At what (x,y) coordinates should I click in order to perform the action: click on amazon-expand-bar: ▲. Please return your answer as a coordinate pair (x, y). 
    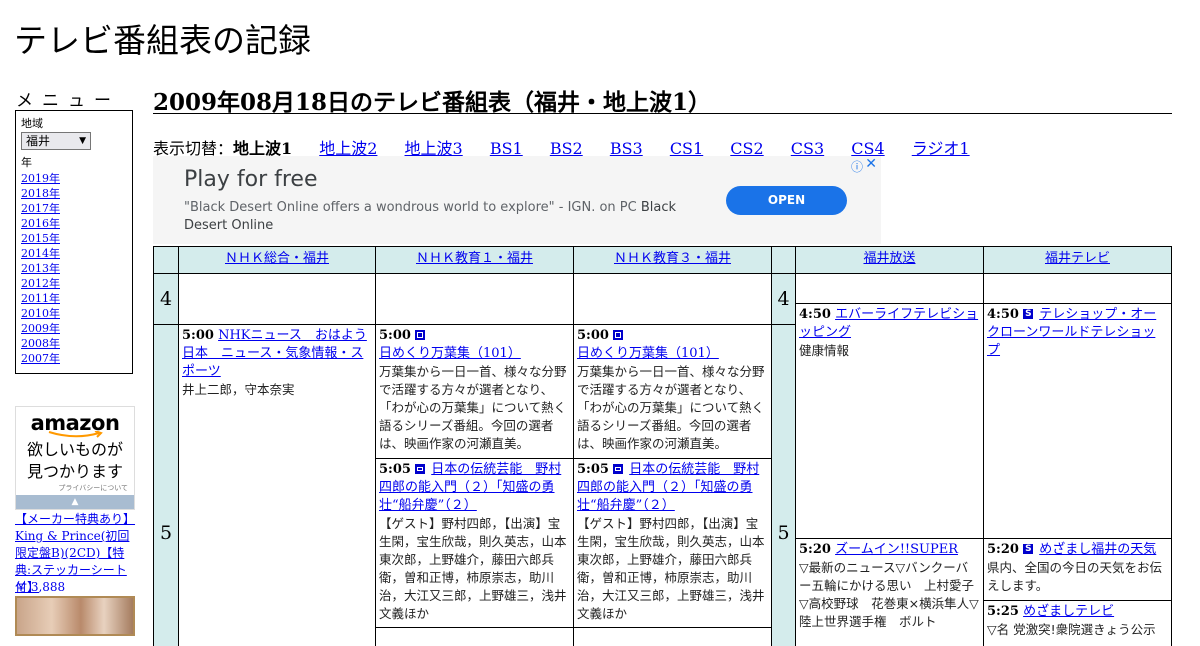
    Looking at the image, I should click on (75, 502).